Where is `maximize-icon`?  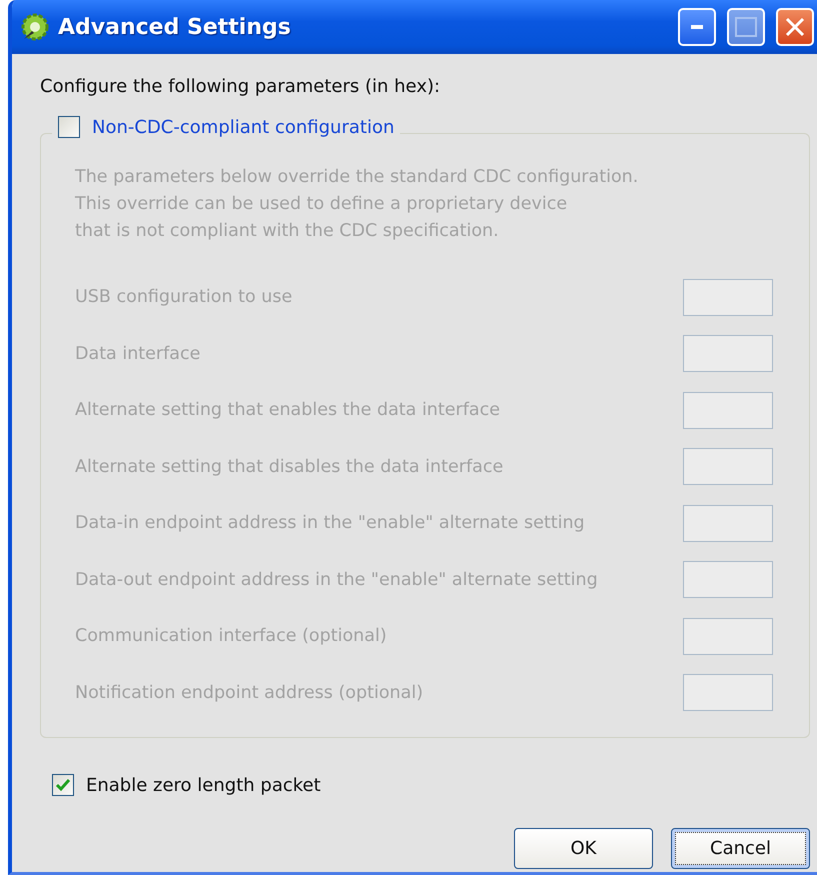 maximize-icon is located at coordinates (746, 27).